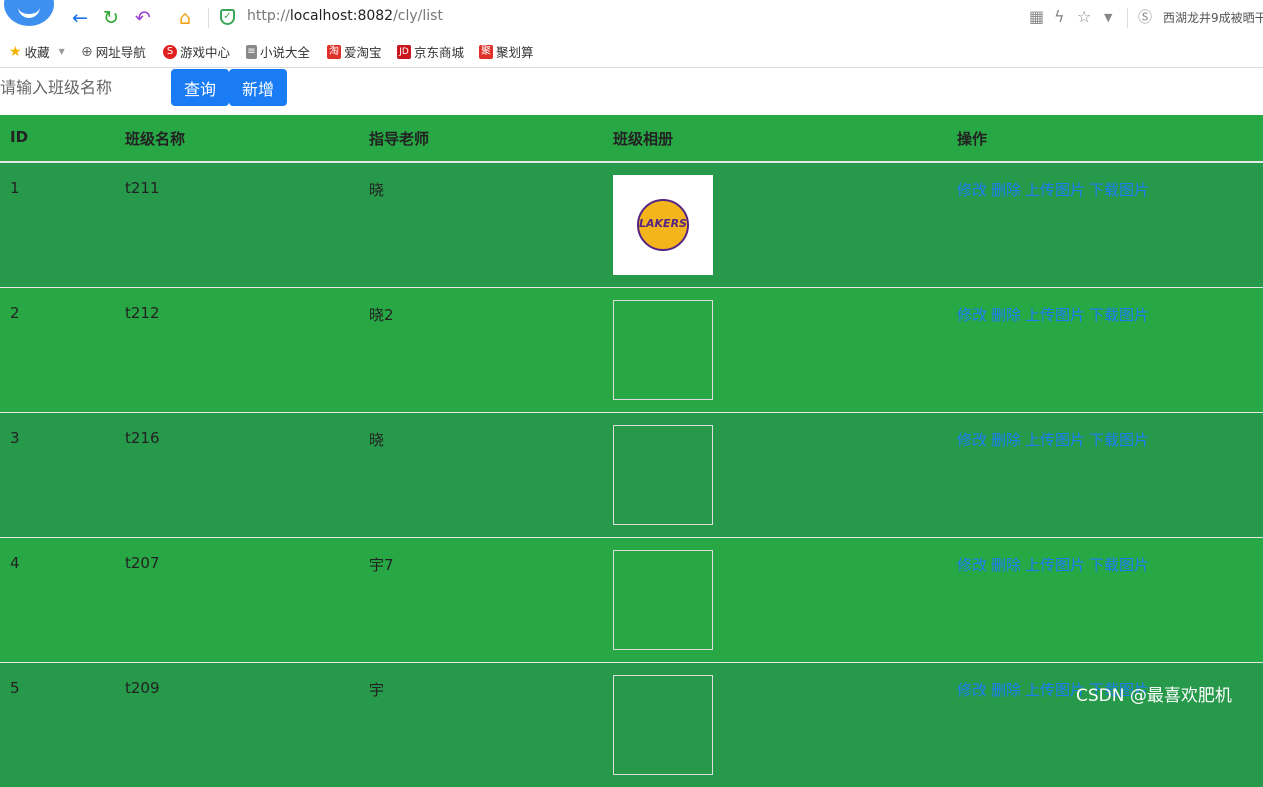 The height and width of the screenshot is (787, 1263). What do you see at coordinates (404, 51) in the screenshot?
I see `jd-icon: JD` at bounding box center [404, 51].